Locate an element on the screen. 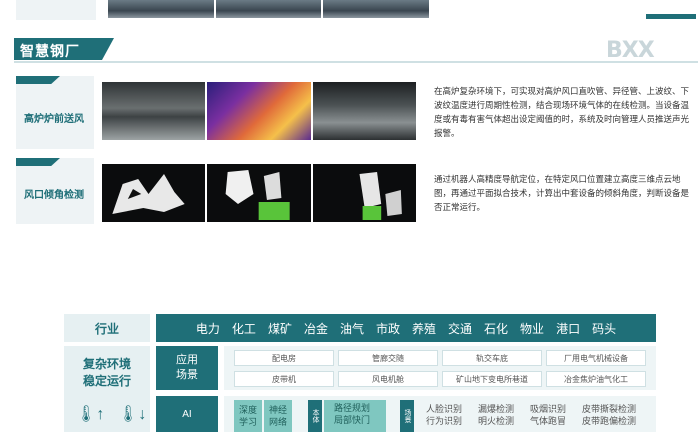  body-tab: 本体 is located at coordinates (315, 416).